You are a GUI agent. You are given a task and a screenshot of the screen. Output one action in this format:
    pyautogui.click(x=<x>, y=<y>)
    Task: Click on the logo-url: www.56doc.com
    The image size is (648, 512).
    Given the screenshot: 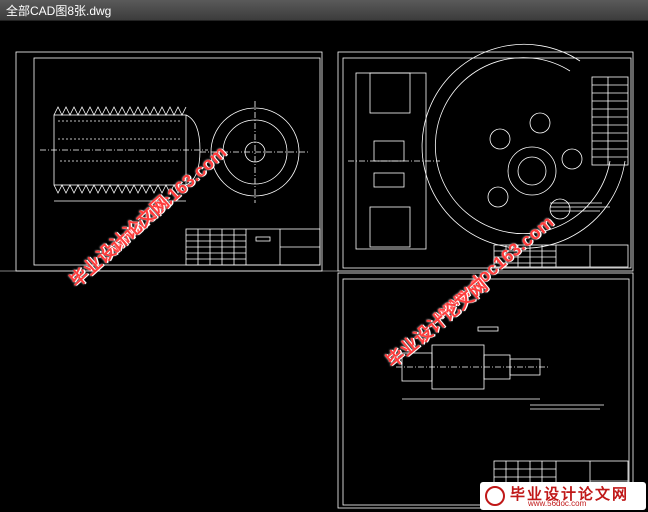 What is the action you would take?
    pyautogui.click(x=557, y=503)
    